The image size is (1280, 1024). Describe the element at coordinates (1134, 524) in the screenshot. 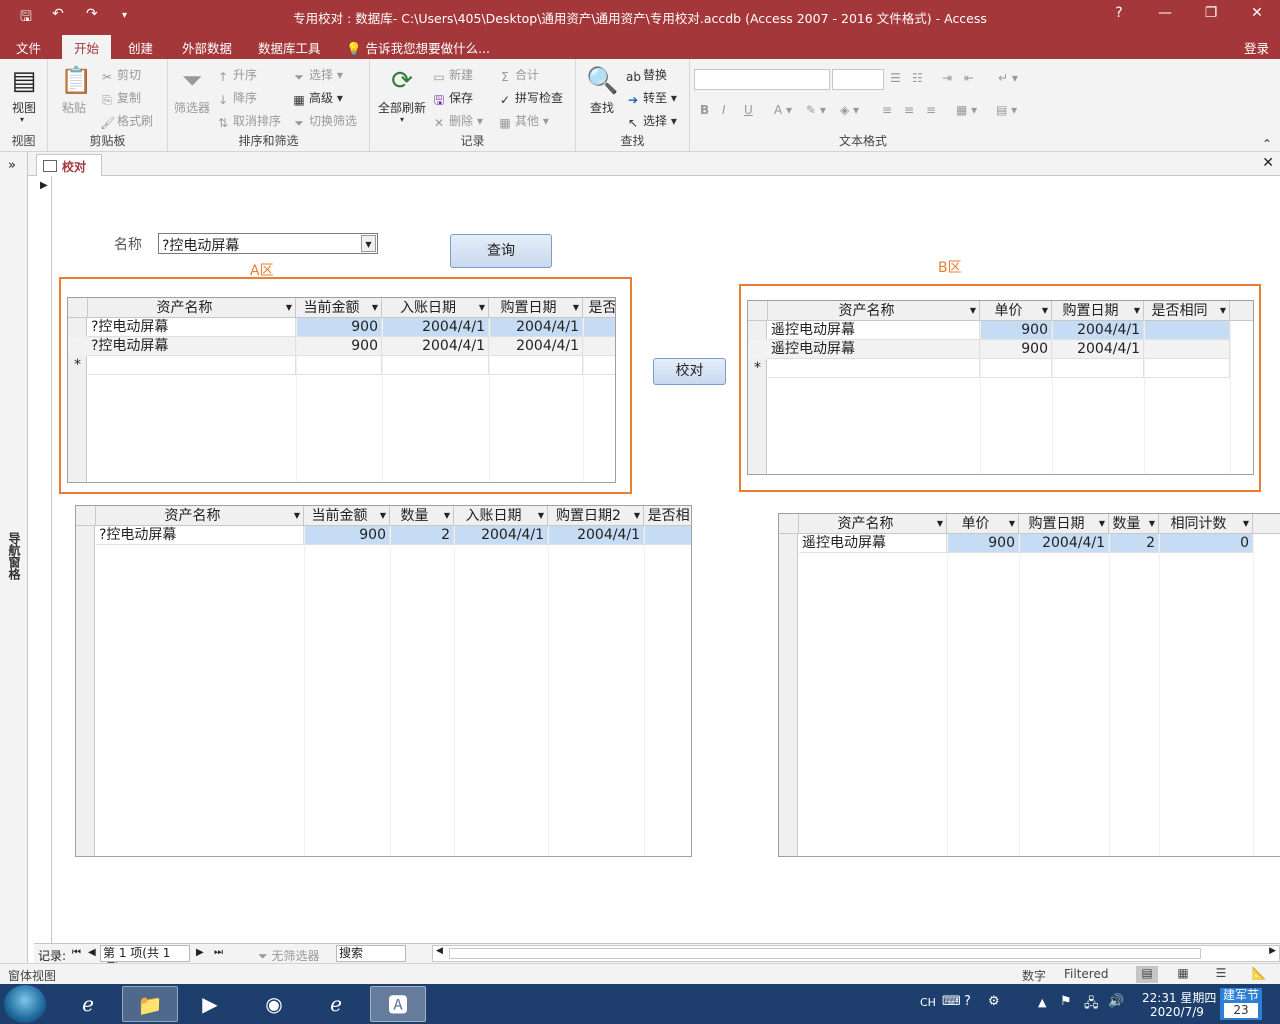

I see `sheet-d-col-quantity: 数量 ▼` at that location.